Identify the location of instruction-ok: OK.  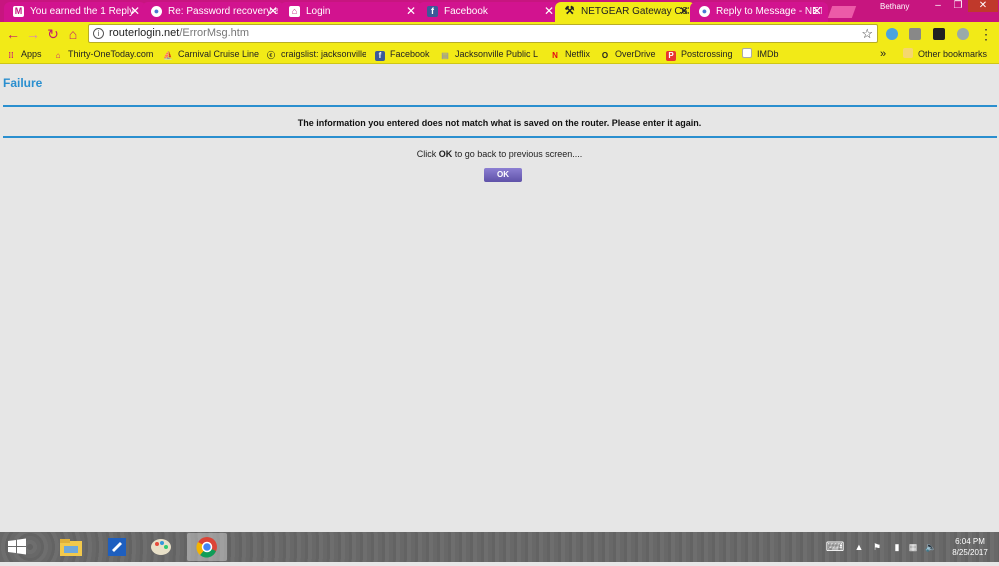
(445, 154).